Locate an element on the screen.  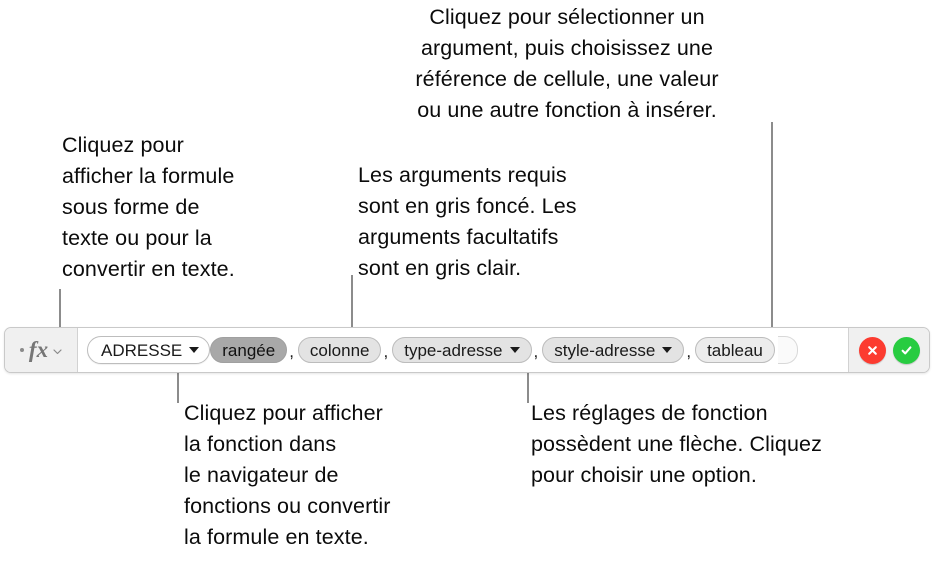
accept-button is located at coordinates (906, 350).